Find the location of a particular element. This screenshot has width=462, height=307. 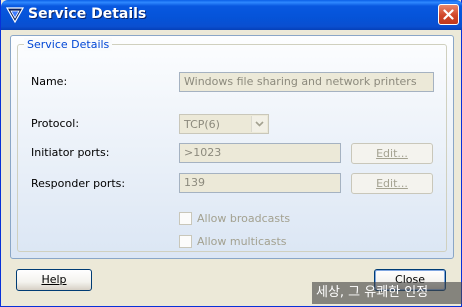

allow-broadcasts-label: Allow broadcasts is located at coordinates (244, 218).